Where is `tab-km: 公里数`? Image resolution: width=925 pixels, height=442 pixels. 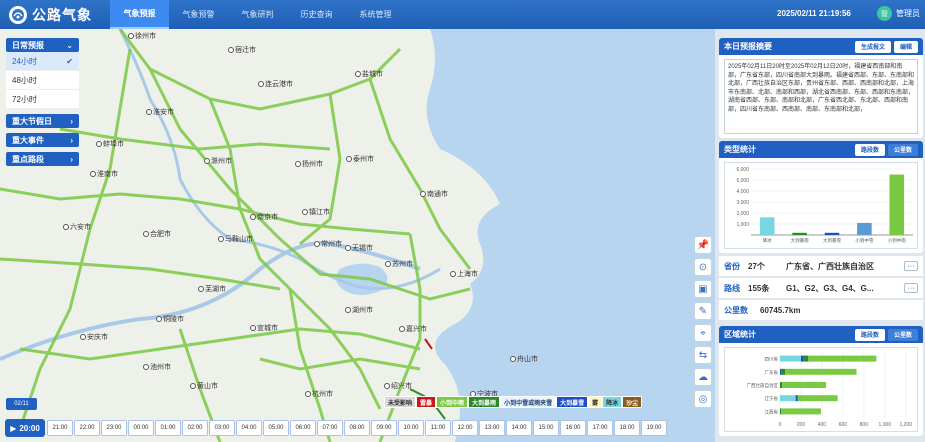 tab-km: 公里数 is located at coordinates (902, 149).